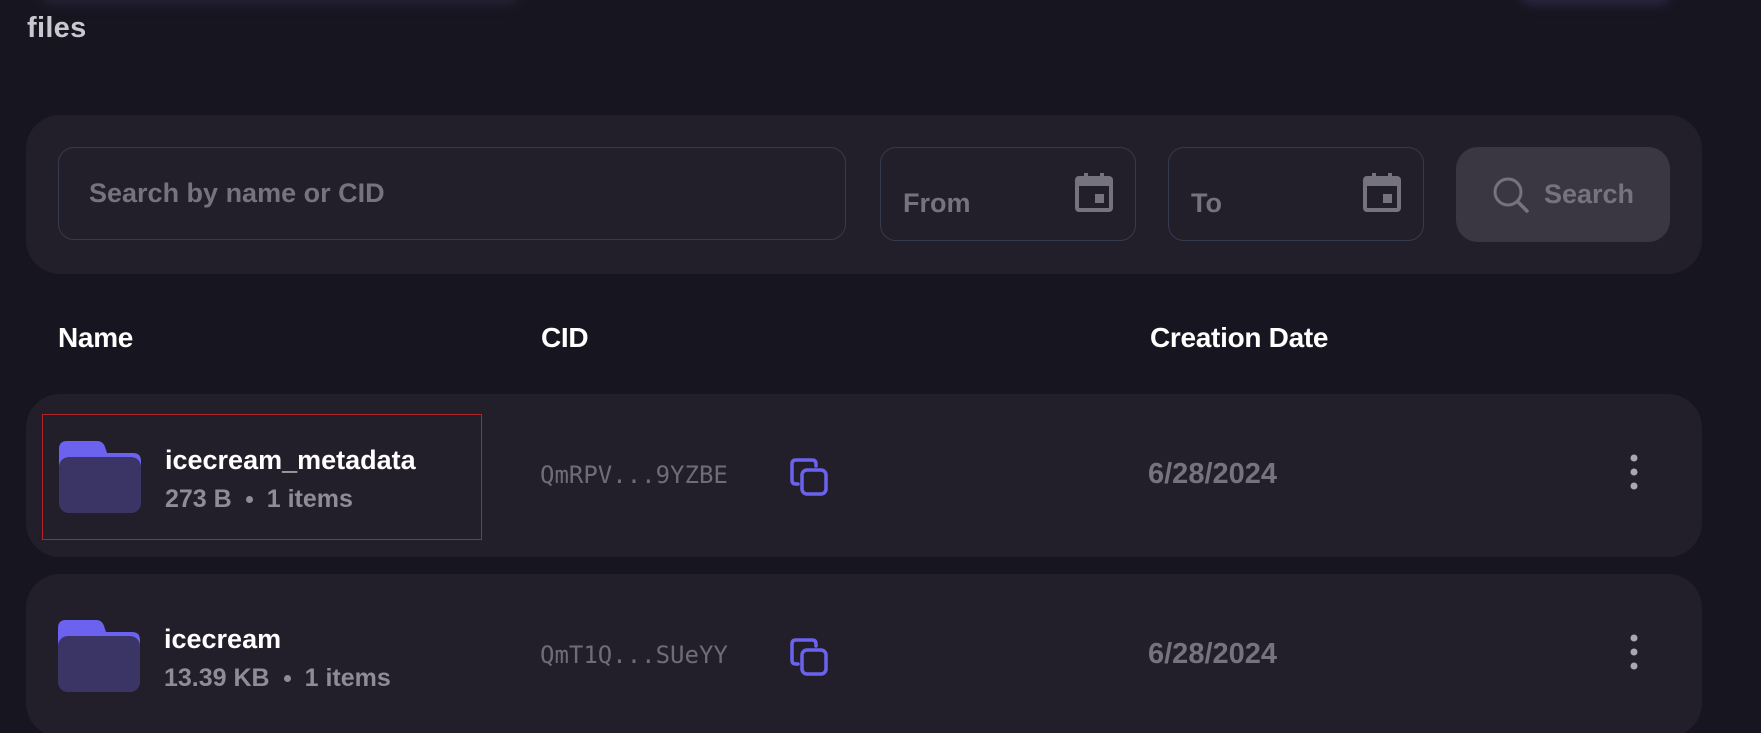 This screenshot has height=733, width=1761. What do you see at coordinates (1511, 195) in the screenshot?
I see `search-icon` at bounding box center [1511, 195].